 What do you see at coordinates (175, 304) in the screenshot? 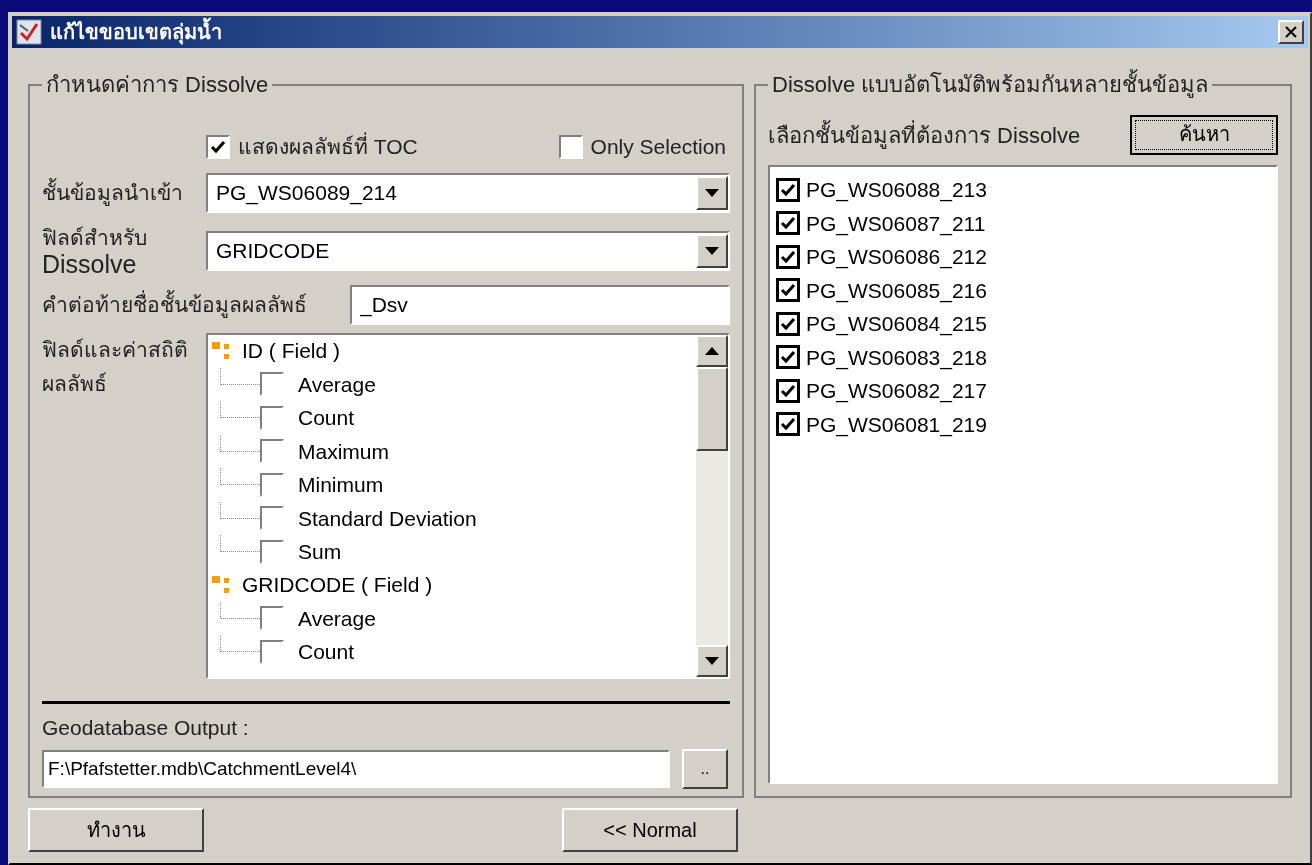
I see `field-label: คำต่อท้ายชื่อชั้นข้อมูลผลลัพธ์` at bounding box center [175, 304].